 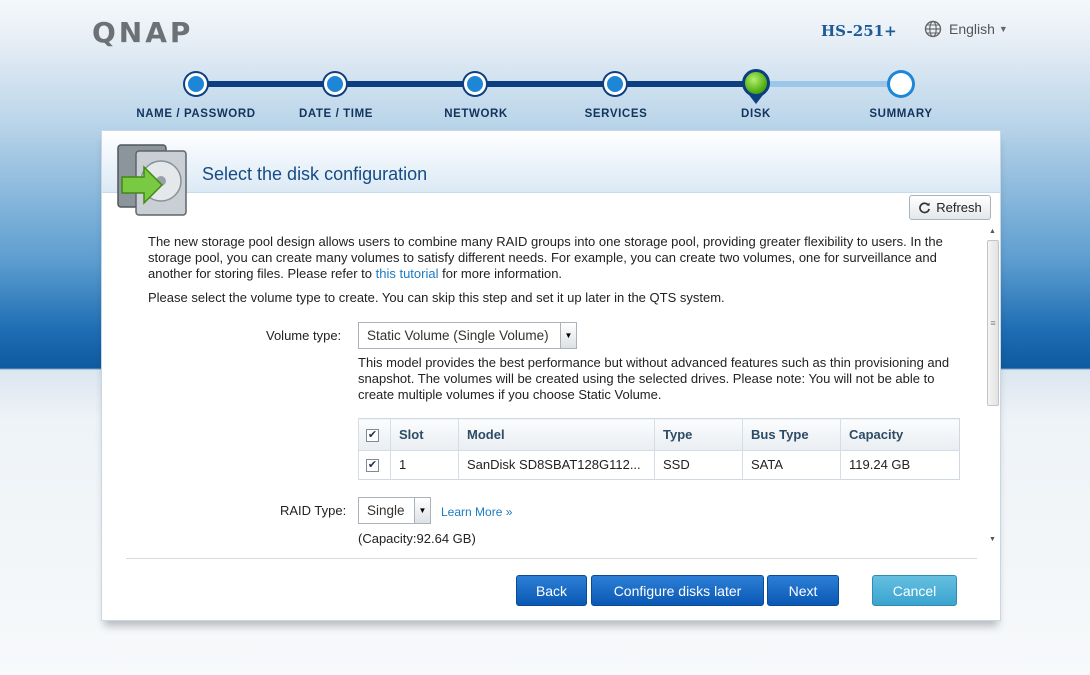 I want to click on raid-type-label: RAID Type:, so click(x=313, y=510).